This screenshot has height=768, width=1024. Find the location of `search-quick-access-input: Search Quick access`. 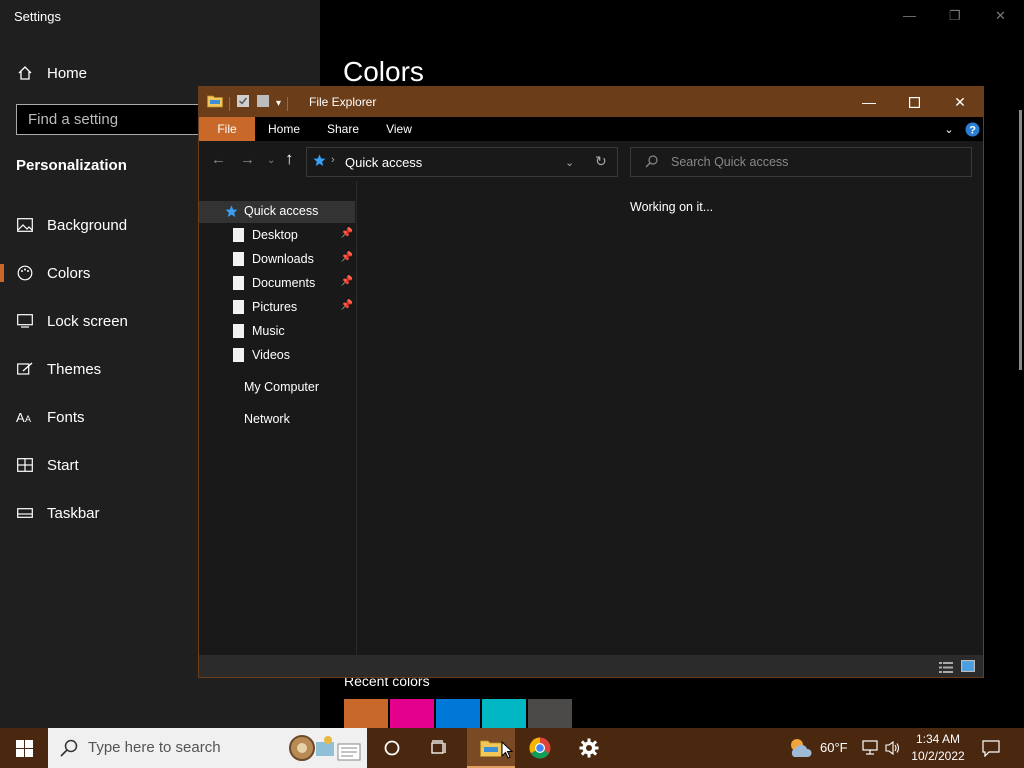

search-quick-access-input: Search Quick access is located at coordinates (801, 162).